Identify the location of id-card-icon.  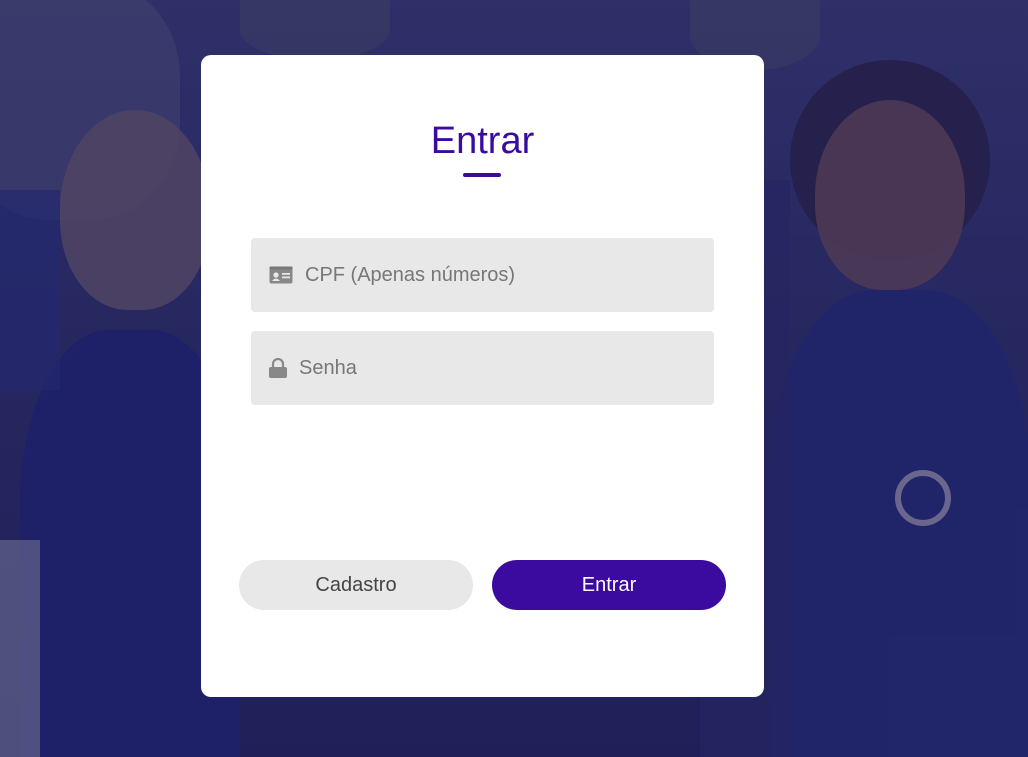
(281, 275).